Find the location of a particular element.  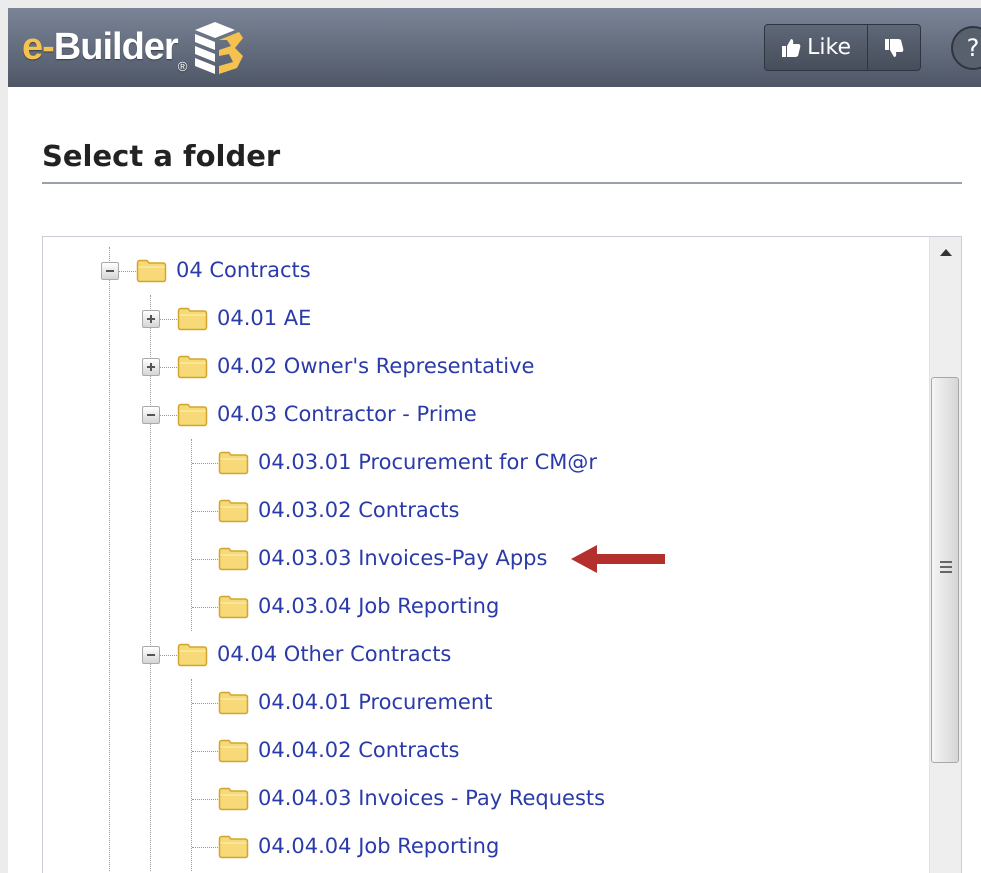

folder-link: 04.03.02 Contracts is located at coordinates (359, 511).